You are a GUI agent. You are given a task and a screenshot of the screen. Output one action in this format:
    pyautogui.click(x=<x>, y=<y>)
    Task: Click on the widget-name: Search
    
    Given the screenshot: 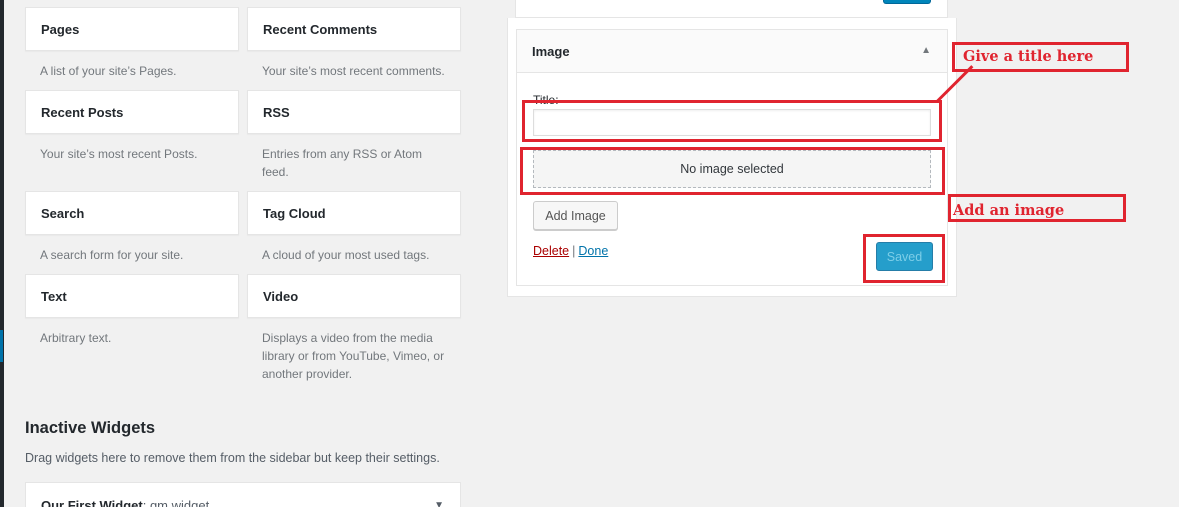 What is the action you would take?
    pyautogui.click(x=63, y=213)
    